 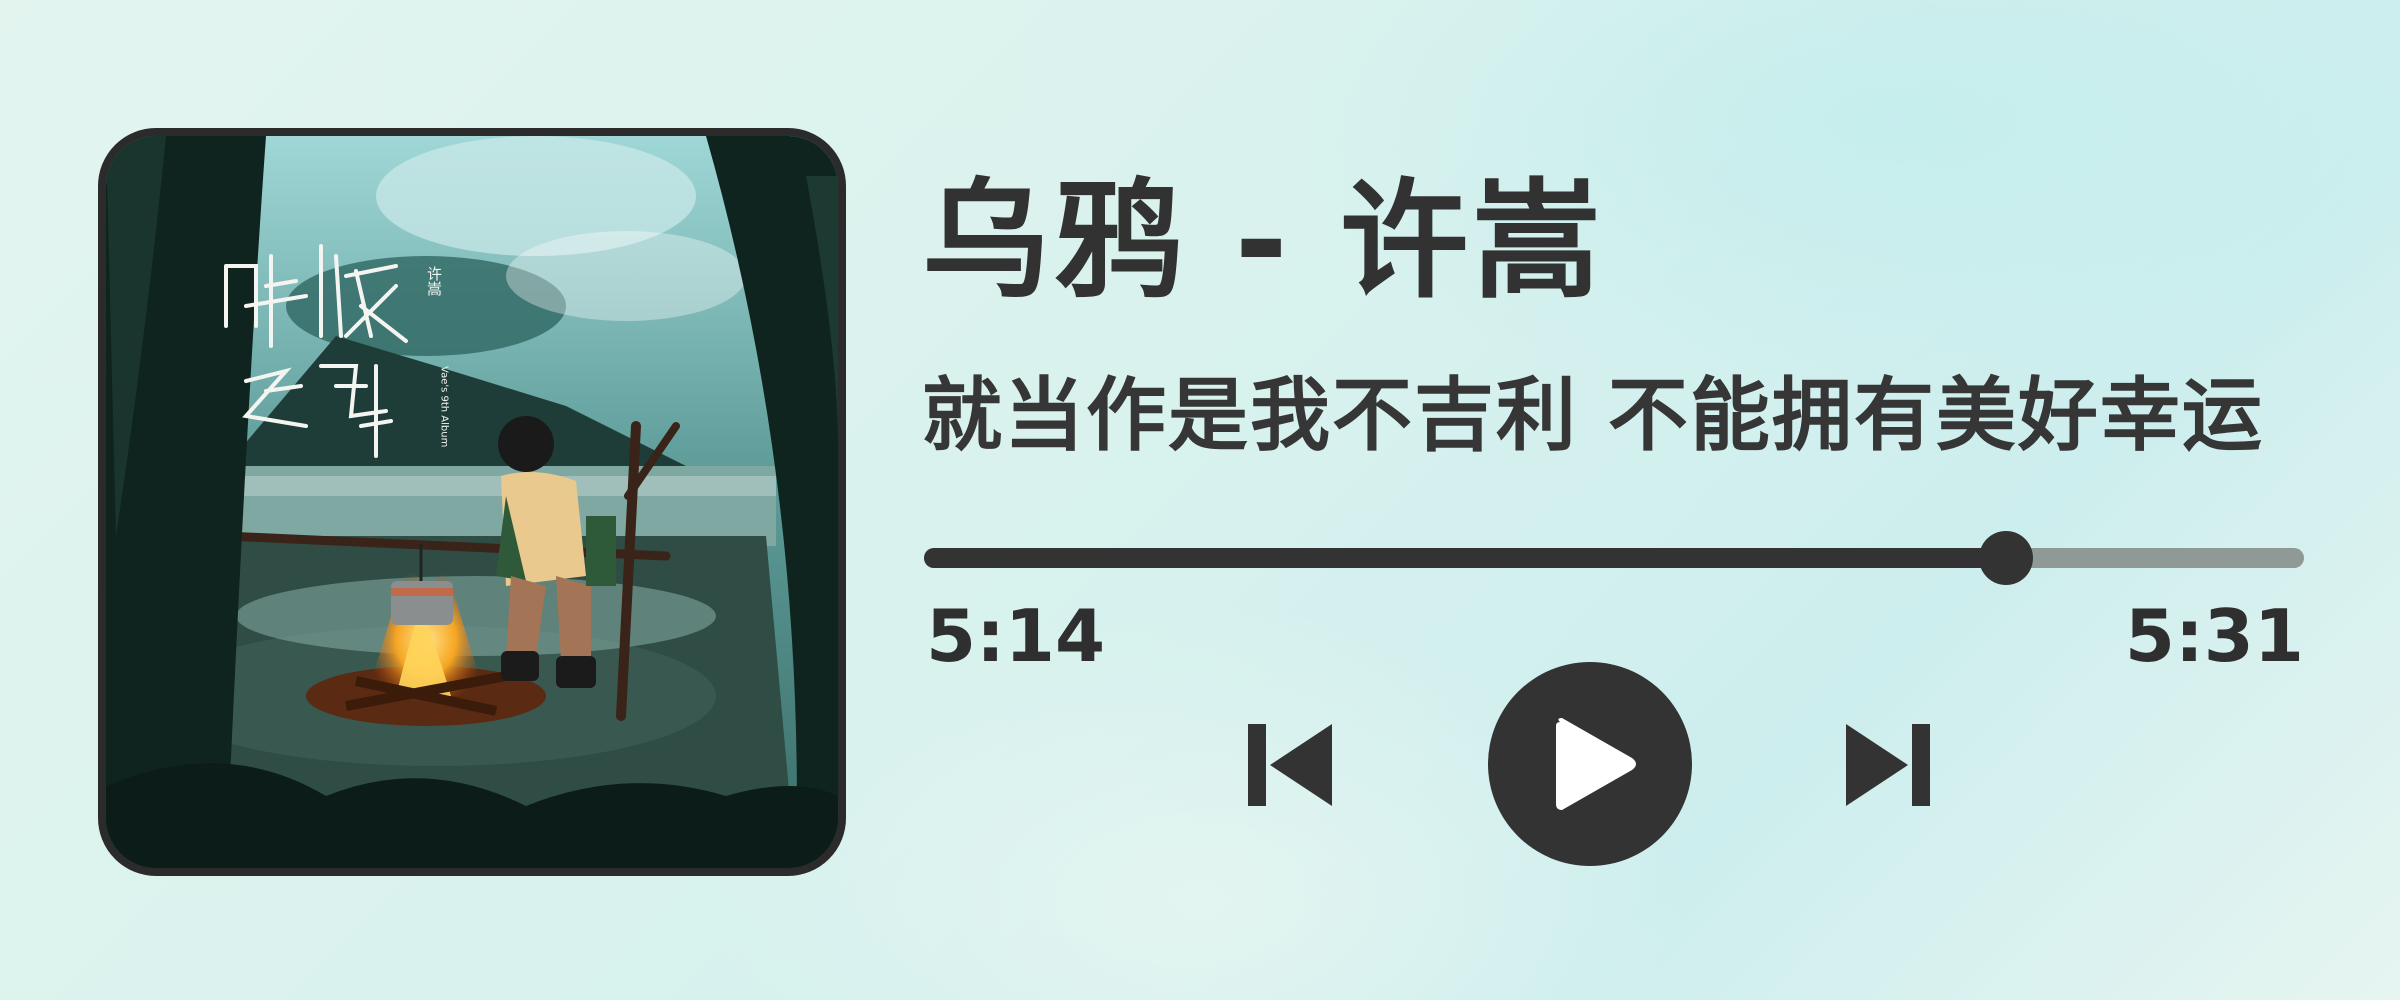 What do you see at coordinates (2214, 636) in the screenshot?
I see `total-time: 5:31` at bounding box center [2214, 636].